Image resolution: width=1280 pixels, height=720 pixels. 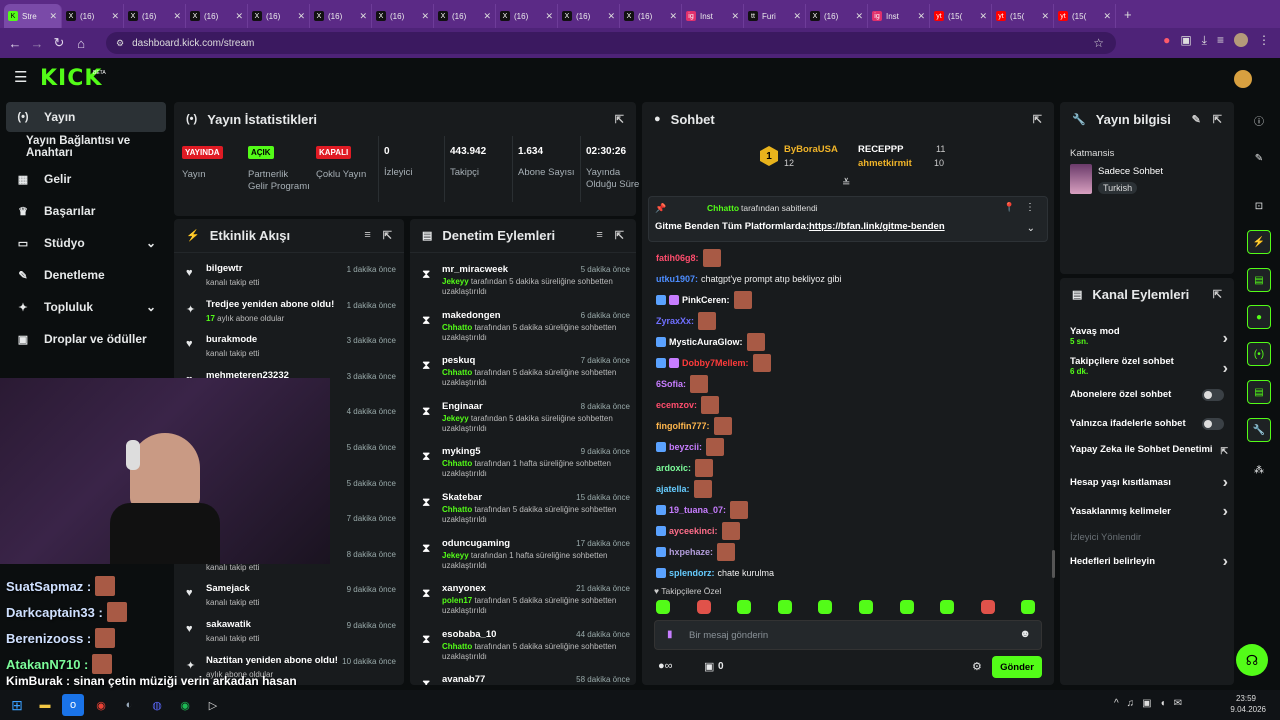 I want to click on chat-bubble-icon: ●, so click(x=1259, y=317).